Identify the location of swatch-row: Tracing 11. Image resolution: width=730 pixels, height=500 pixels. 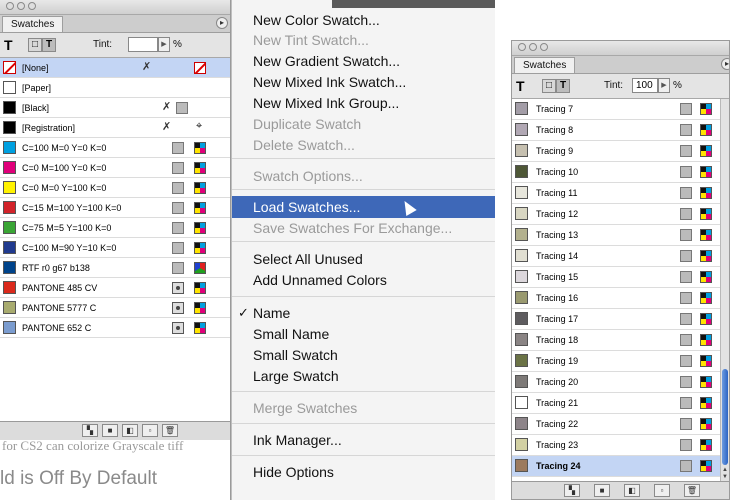
(616, 193).